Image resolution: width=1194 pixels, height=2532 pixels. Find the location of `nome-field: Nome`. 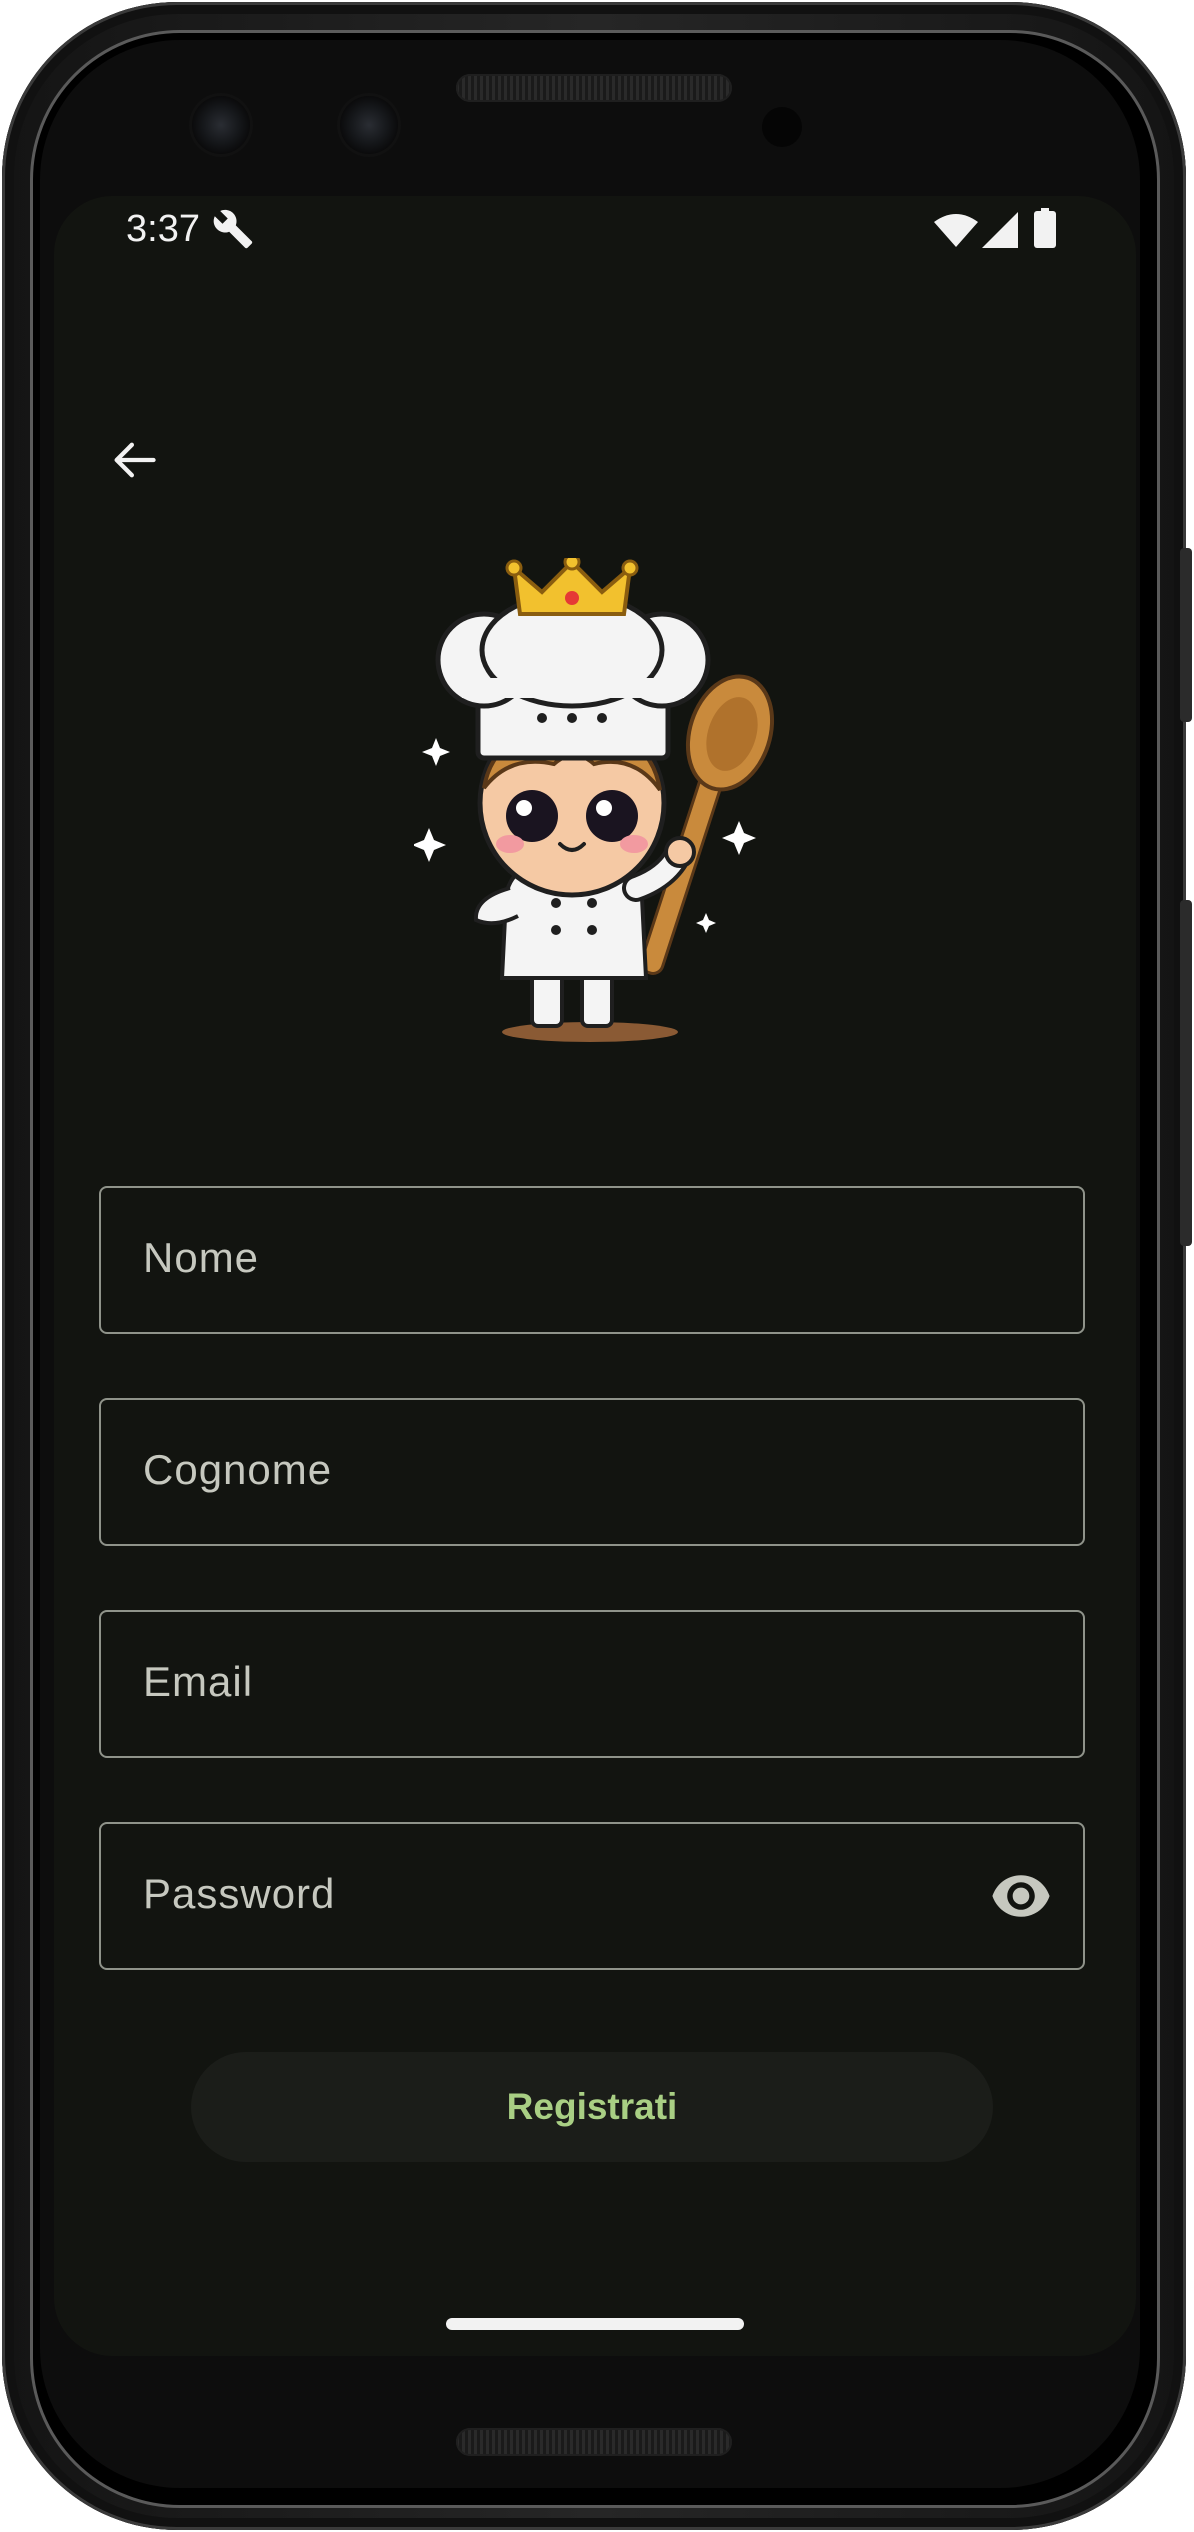

nome-field: Nome is located at coordinates (592, 1260).